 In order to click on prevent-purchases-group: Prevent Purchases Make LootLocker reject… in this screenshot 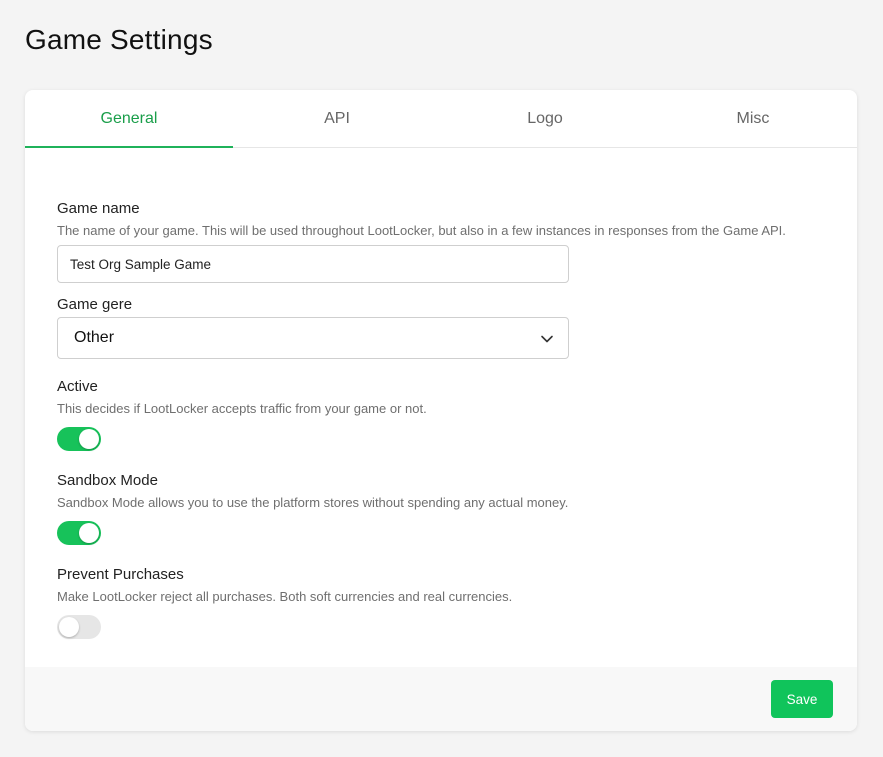, I will do `click(442, 602)`.